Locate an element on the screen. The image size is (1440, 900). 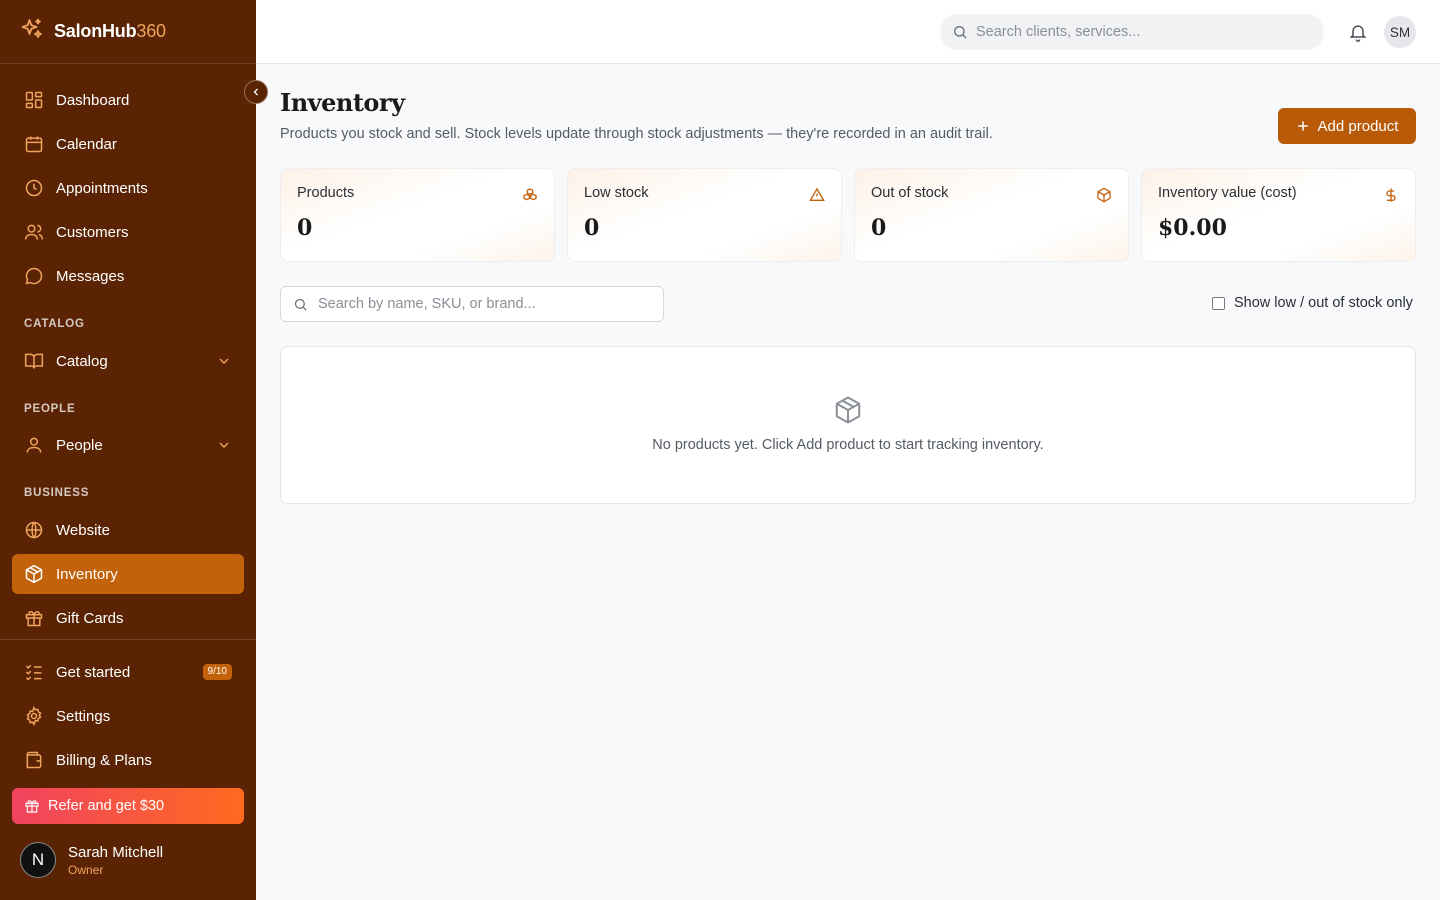
sidebar-item-label: Gift Cards is located at coordinates (90, 618).